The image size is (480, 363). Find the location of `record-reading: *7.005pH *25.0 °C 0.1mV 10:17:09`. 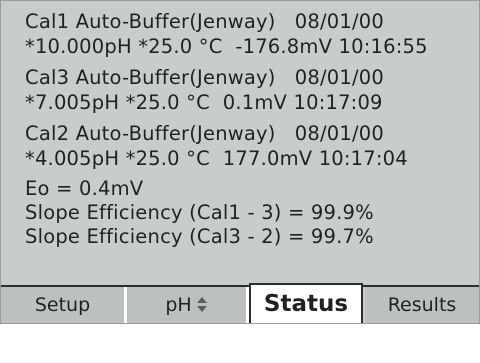

record-reading: *7.005pH *25.0 °C 0.1mV 10:17:09 is located at coordinates (204, 102).